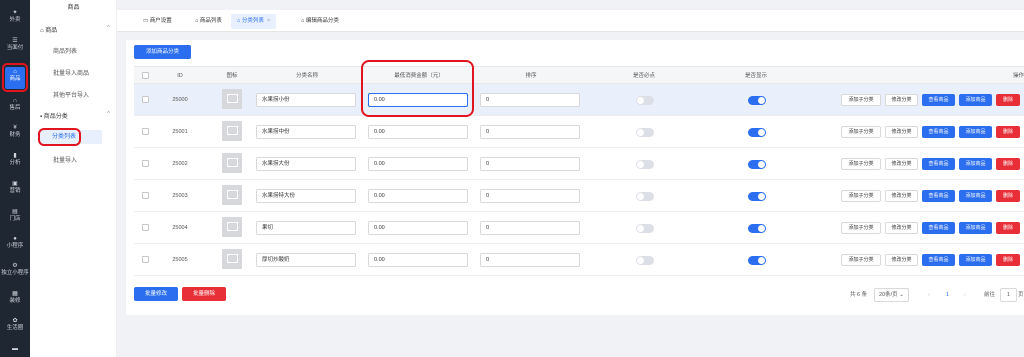 The height and width of the screenshot is (357, 1024). What do you see at coordinates (306, 260) in the screenshot?
I see `category-name-input: 厚切炒酸奶` at bounding box center [306, 260].